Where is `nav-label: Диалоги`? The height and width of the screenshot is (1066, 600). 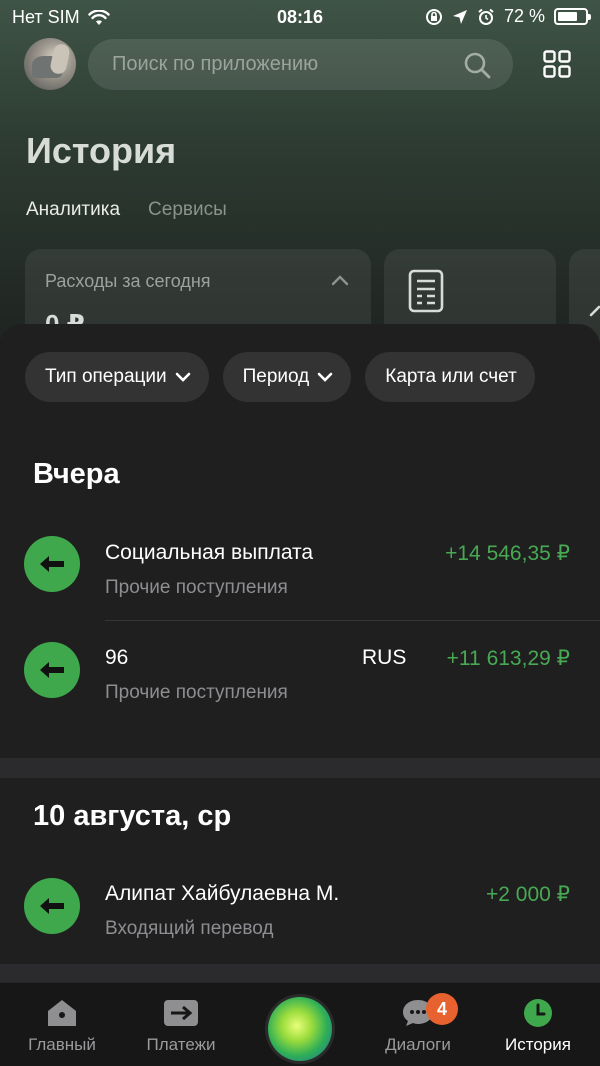
nav-label: Диалоги is located at coordinates (418, 1044).